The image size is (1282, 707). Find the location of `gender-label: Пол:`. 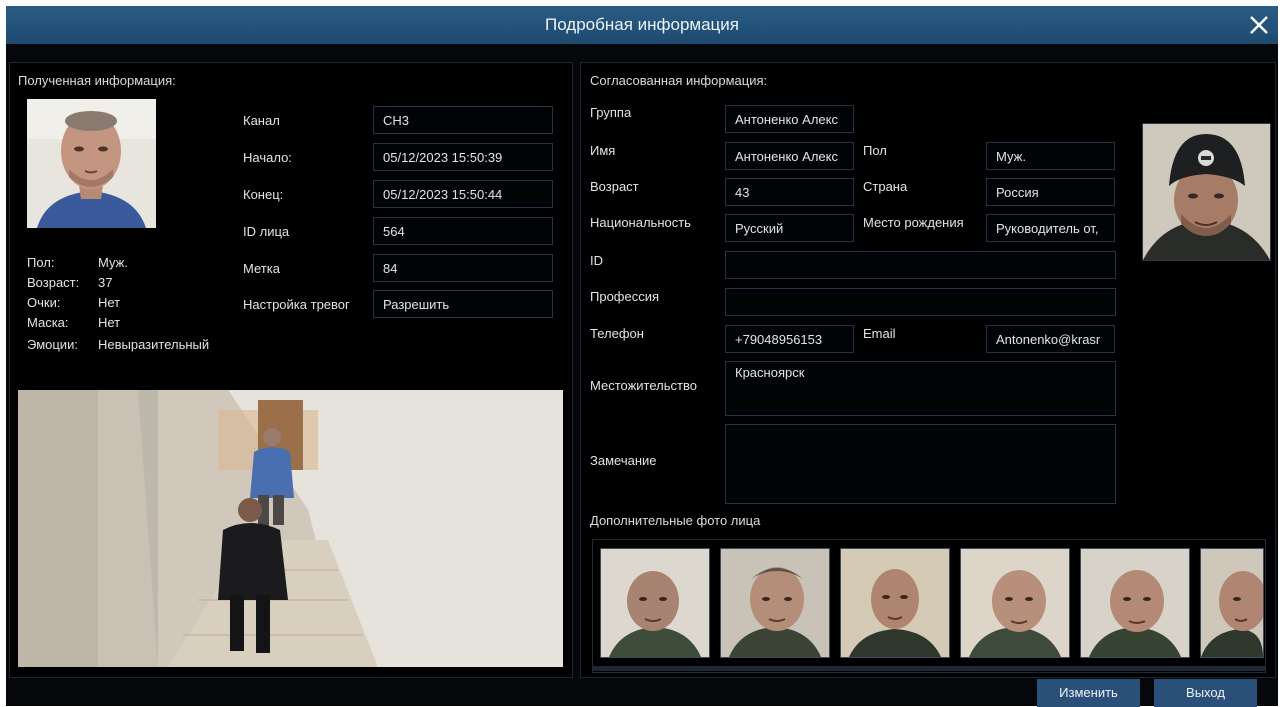

gender-label: Пол: is located at coordinates (41, 262).